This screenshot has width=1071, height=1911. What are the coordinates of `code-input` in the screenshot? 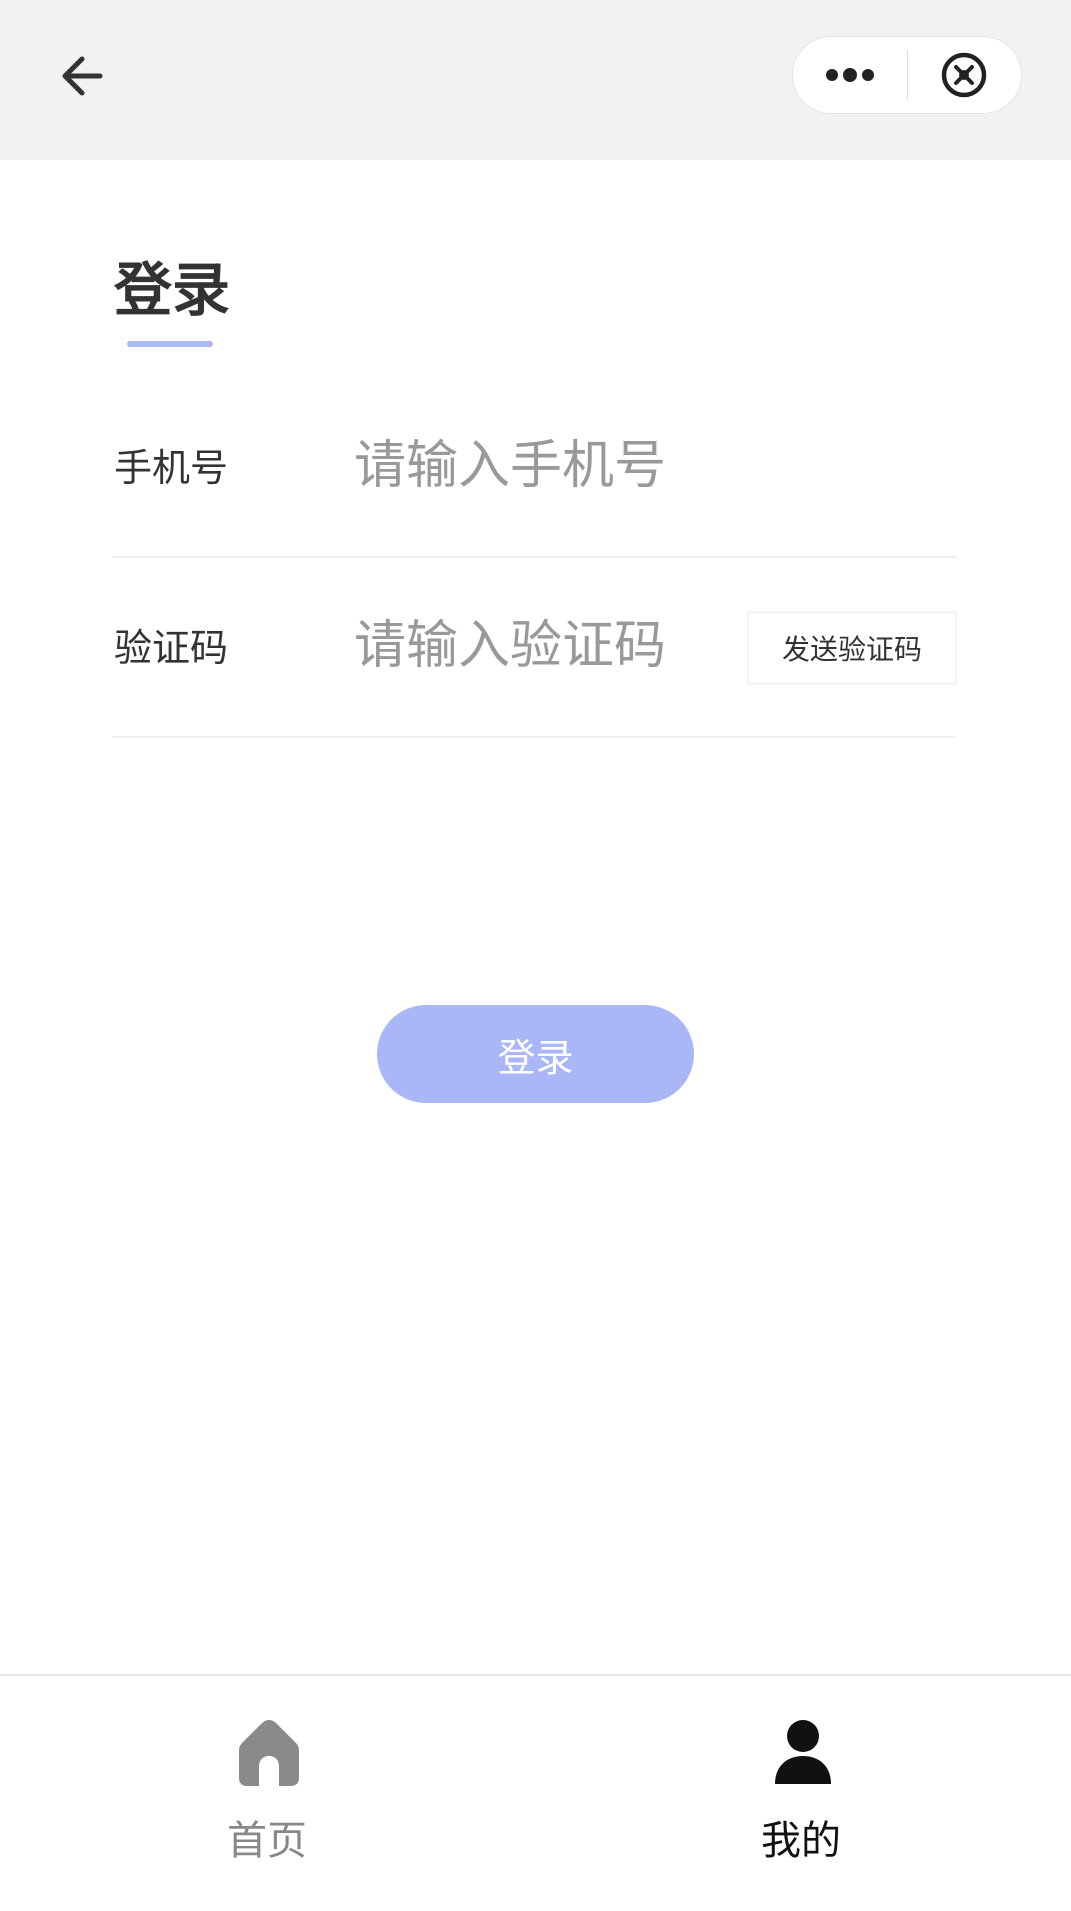 It's located at (534, 646).